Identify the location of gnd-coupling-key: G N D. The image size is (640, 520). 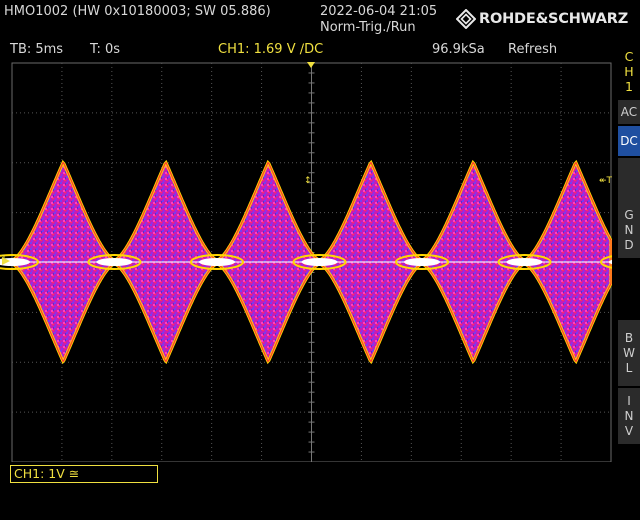
(629, 208).